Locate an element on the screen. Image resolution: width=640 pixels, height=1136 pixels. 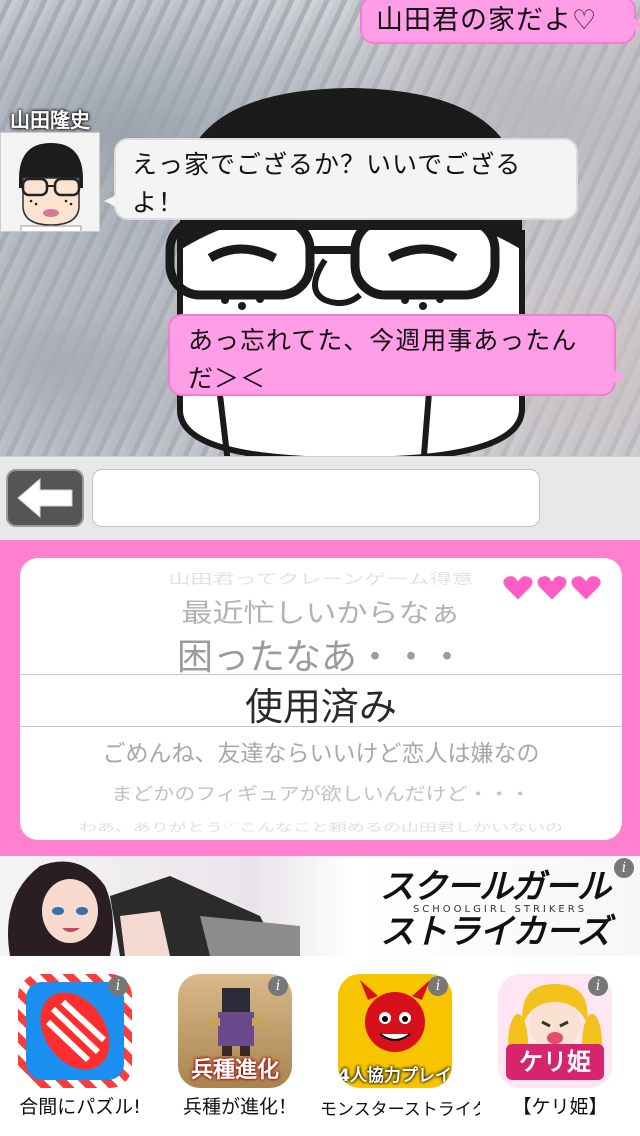
banner-title-2: ストライカーズ is located at coordinates (495, 932).